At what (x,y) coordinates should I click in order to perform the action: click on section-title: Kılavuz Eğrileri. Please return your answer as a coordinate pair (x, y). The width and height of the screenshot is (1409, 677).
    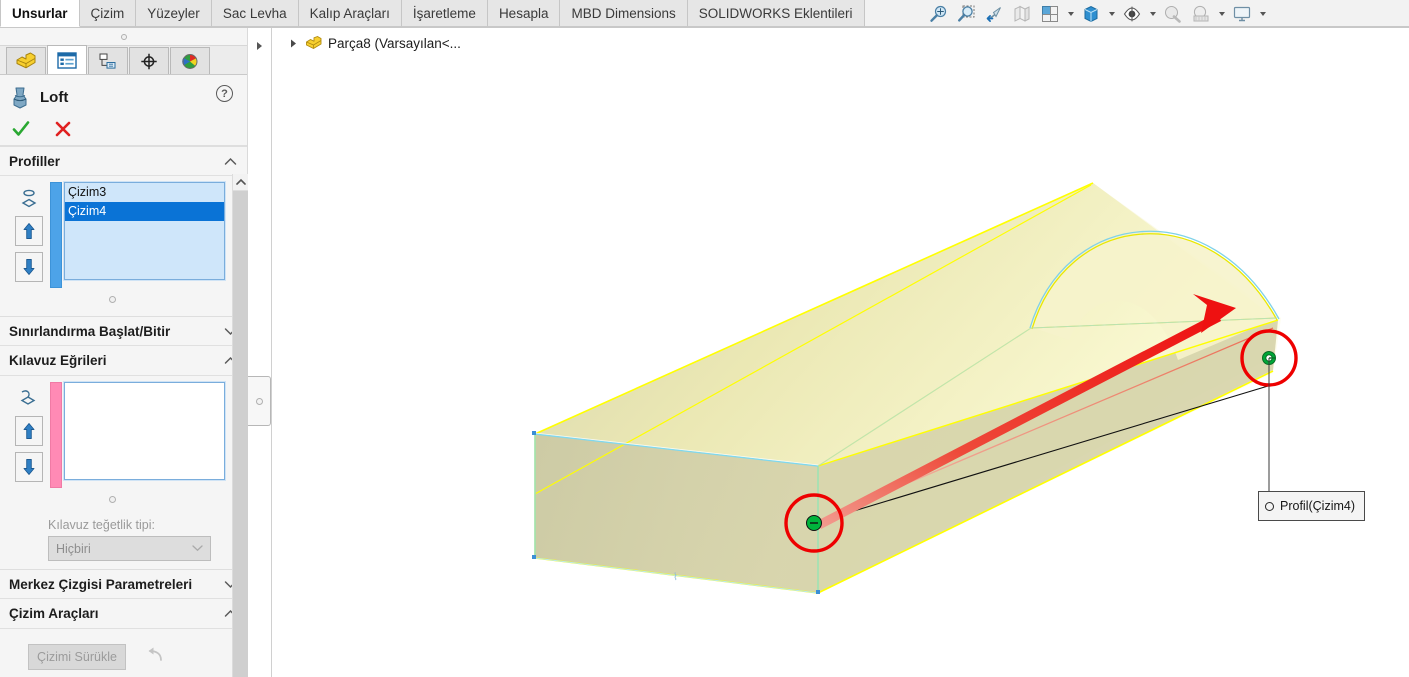
    Looking at the image, I should click on (58, 360).